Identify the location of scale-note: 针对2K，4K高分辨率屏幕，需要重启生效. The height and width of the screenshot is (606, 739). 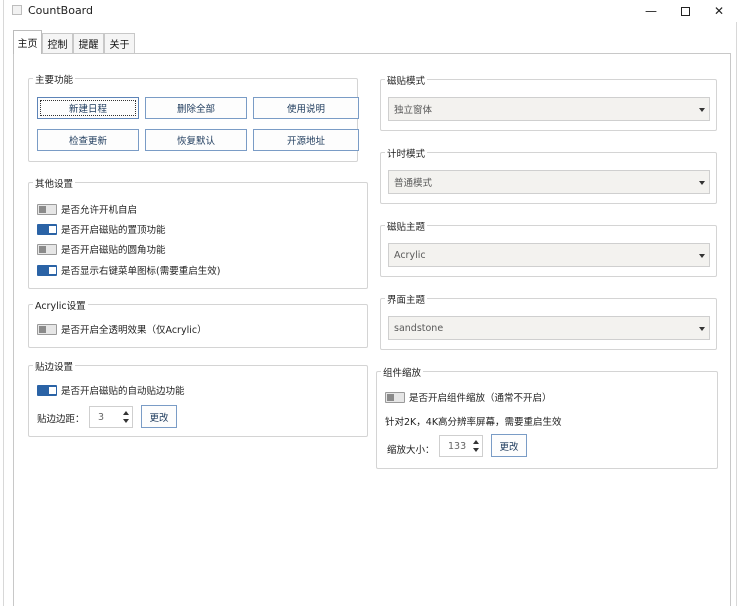
(473, 422).